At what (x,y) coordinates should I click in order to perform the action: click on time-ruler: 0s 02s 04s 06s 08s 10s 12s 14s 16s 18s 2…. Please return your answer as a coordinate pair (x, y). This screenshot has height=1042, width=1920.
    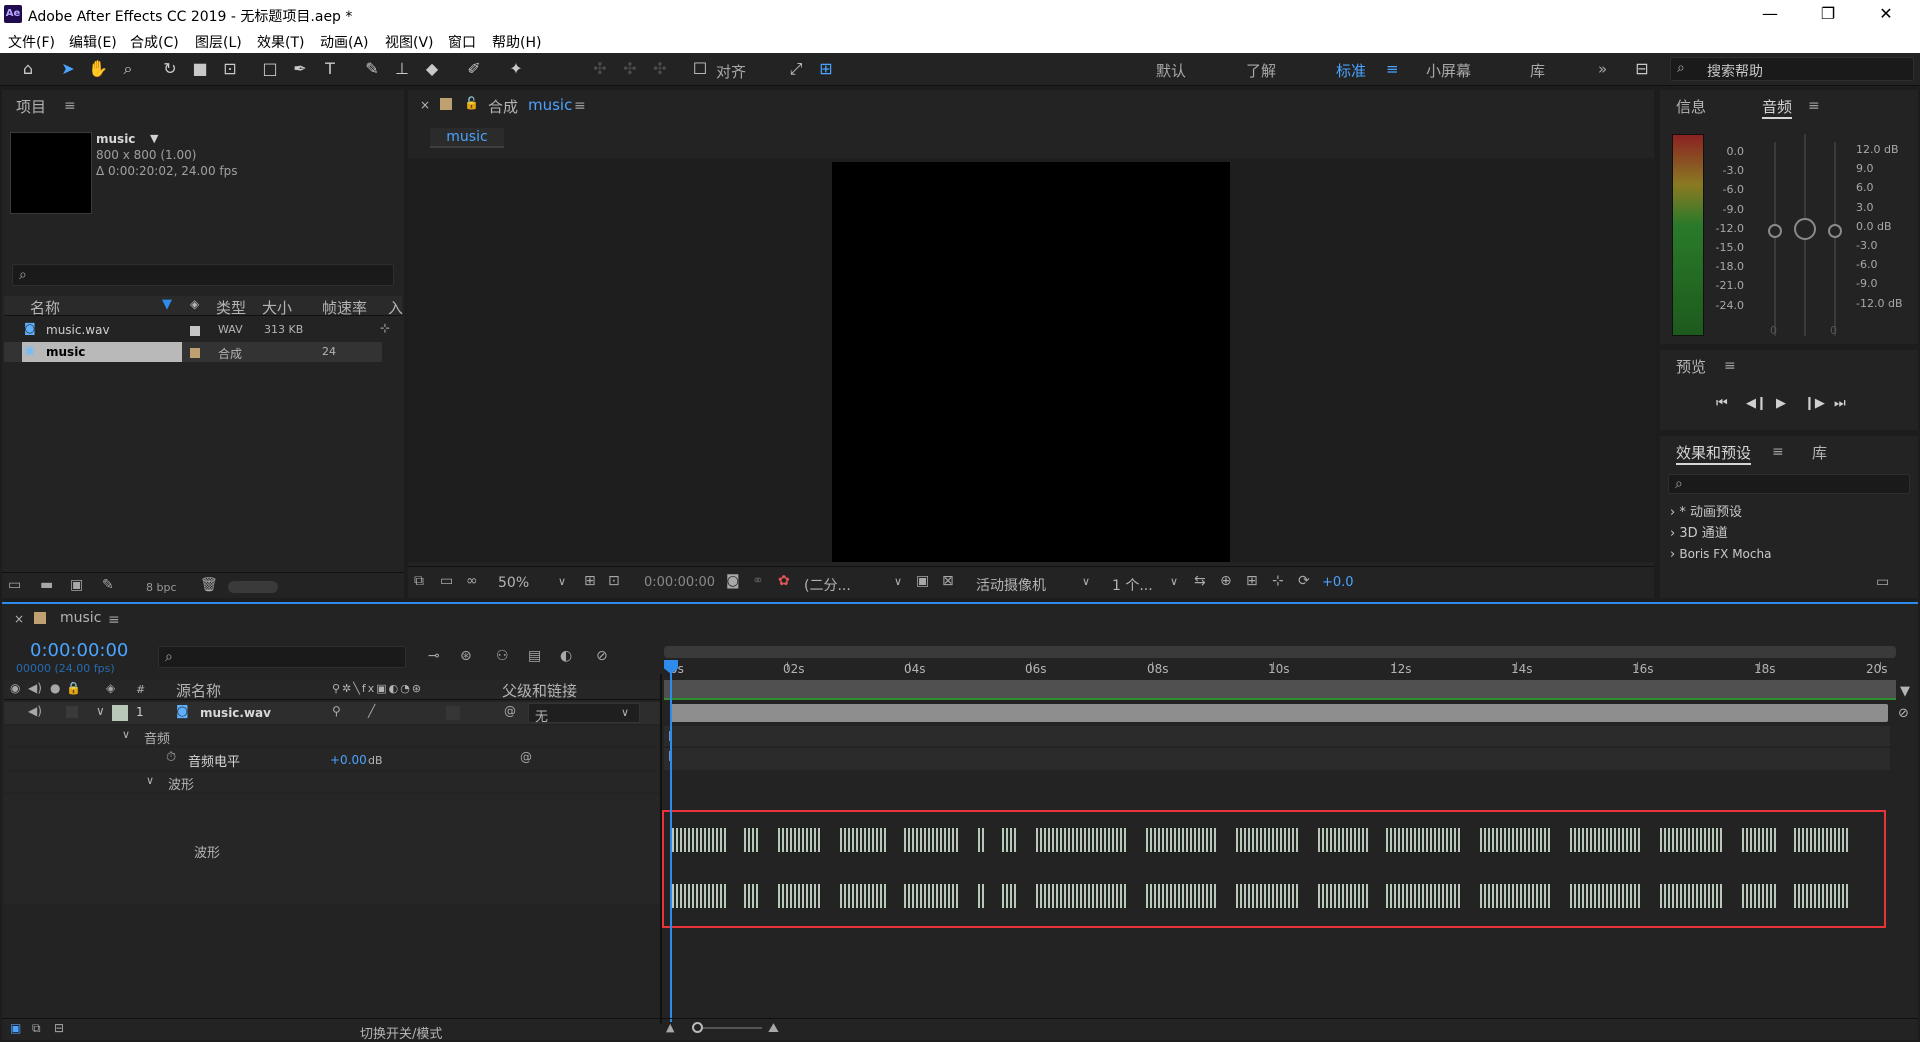
    Looking at the image, I should click on (1282, 669).